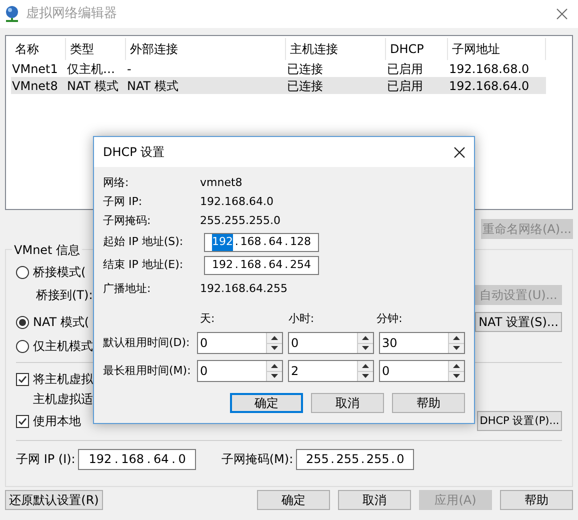 This screenshot has width=578, height=520. What do you see at coordinates (143, 265) in the screenshot?
I see `field-label: 结束 IP 地址(E):` at bounding box center [143, 265].